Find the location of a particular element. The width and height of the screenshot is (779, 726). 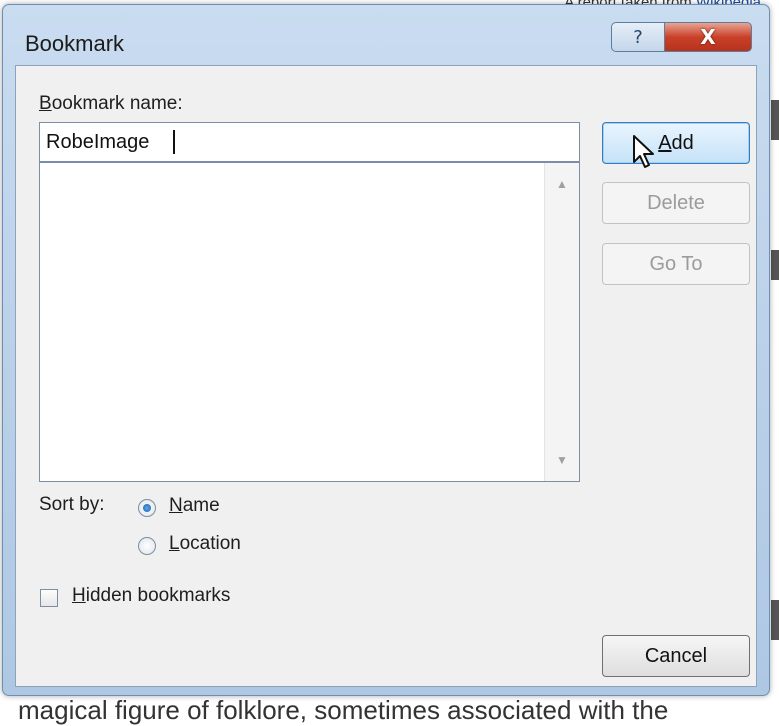

help-icon: ? is located at coordinates (638, 37).